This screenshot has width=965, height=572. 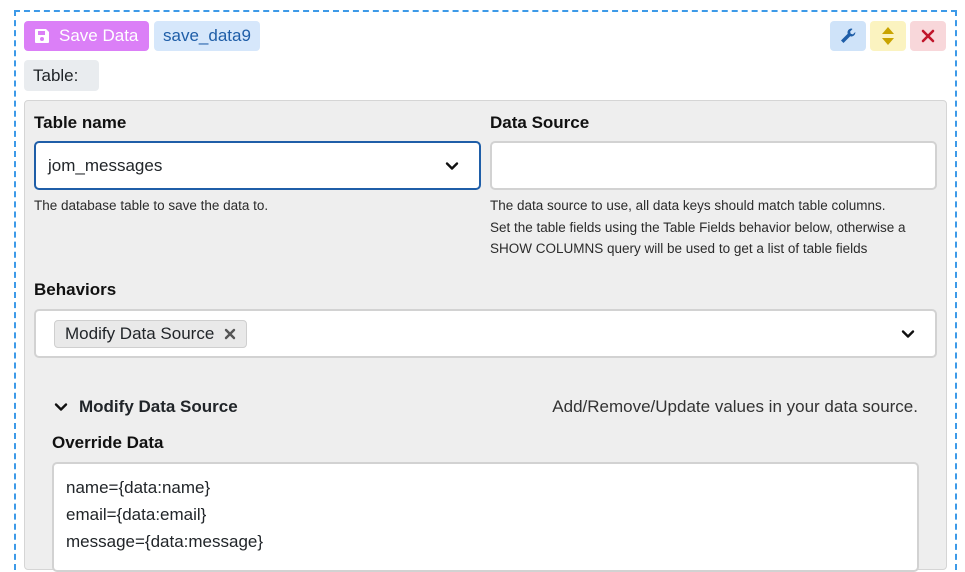 What do you see at coordinates (136, 514) in the screenshot?
I see `override-line: email={data:email}` at bounding box center [136, 514].